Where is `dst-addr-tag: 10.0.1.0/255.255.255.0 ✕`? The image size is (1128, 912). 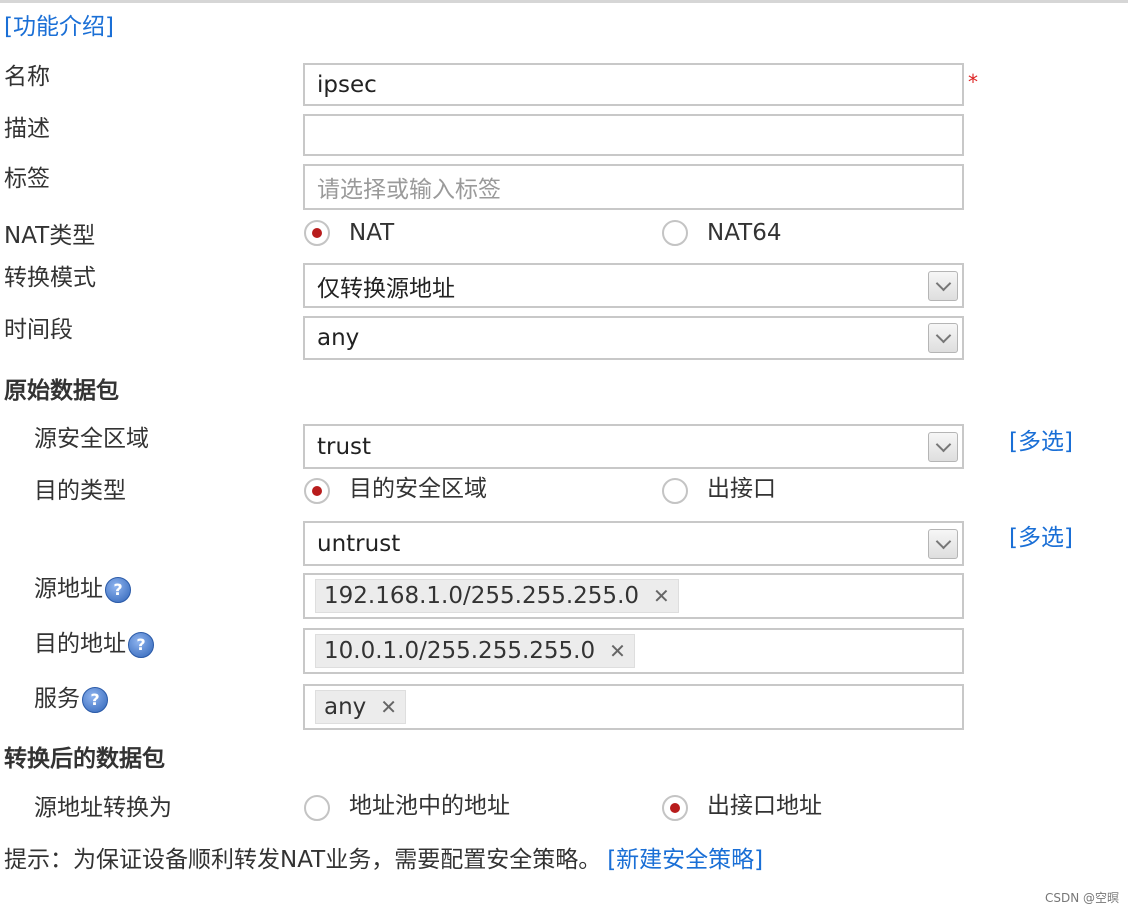
dst-addr-tag: 10.0.1.0/255.255.255.0 ✕ is located at coordinates (475, 651).